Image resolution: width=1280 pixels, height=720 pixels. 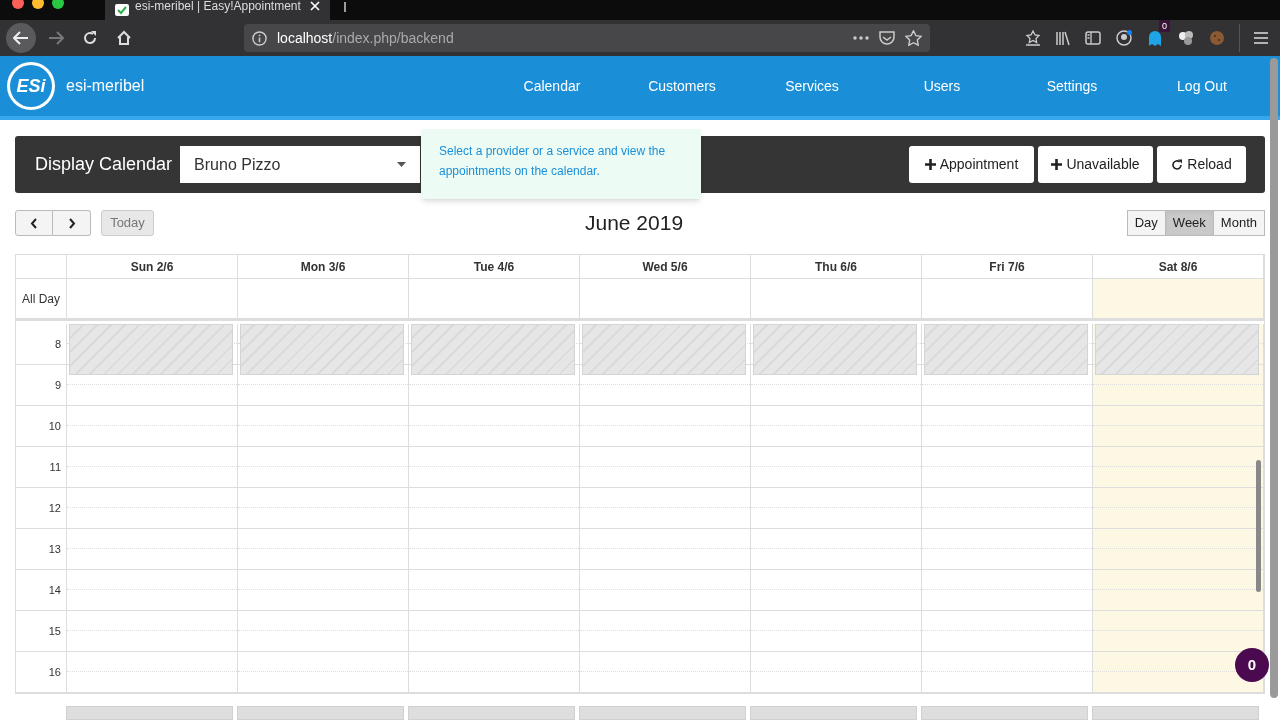 I want to click on toolbar-button: Reload, so click(x=1201, y=164).